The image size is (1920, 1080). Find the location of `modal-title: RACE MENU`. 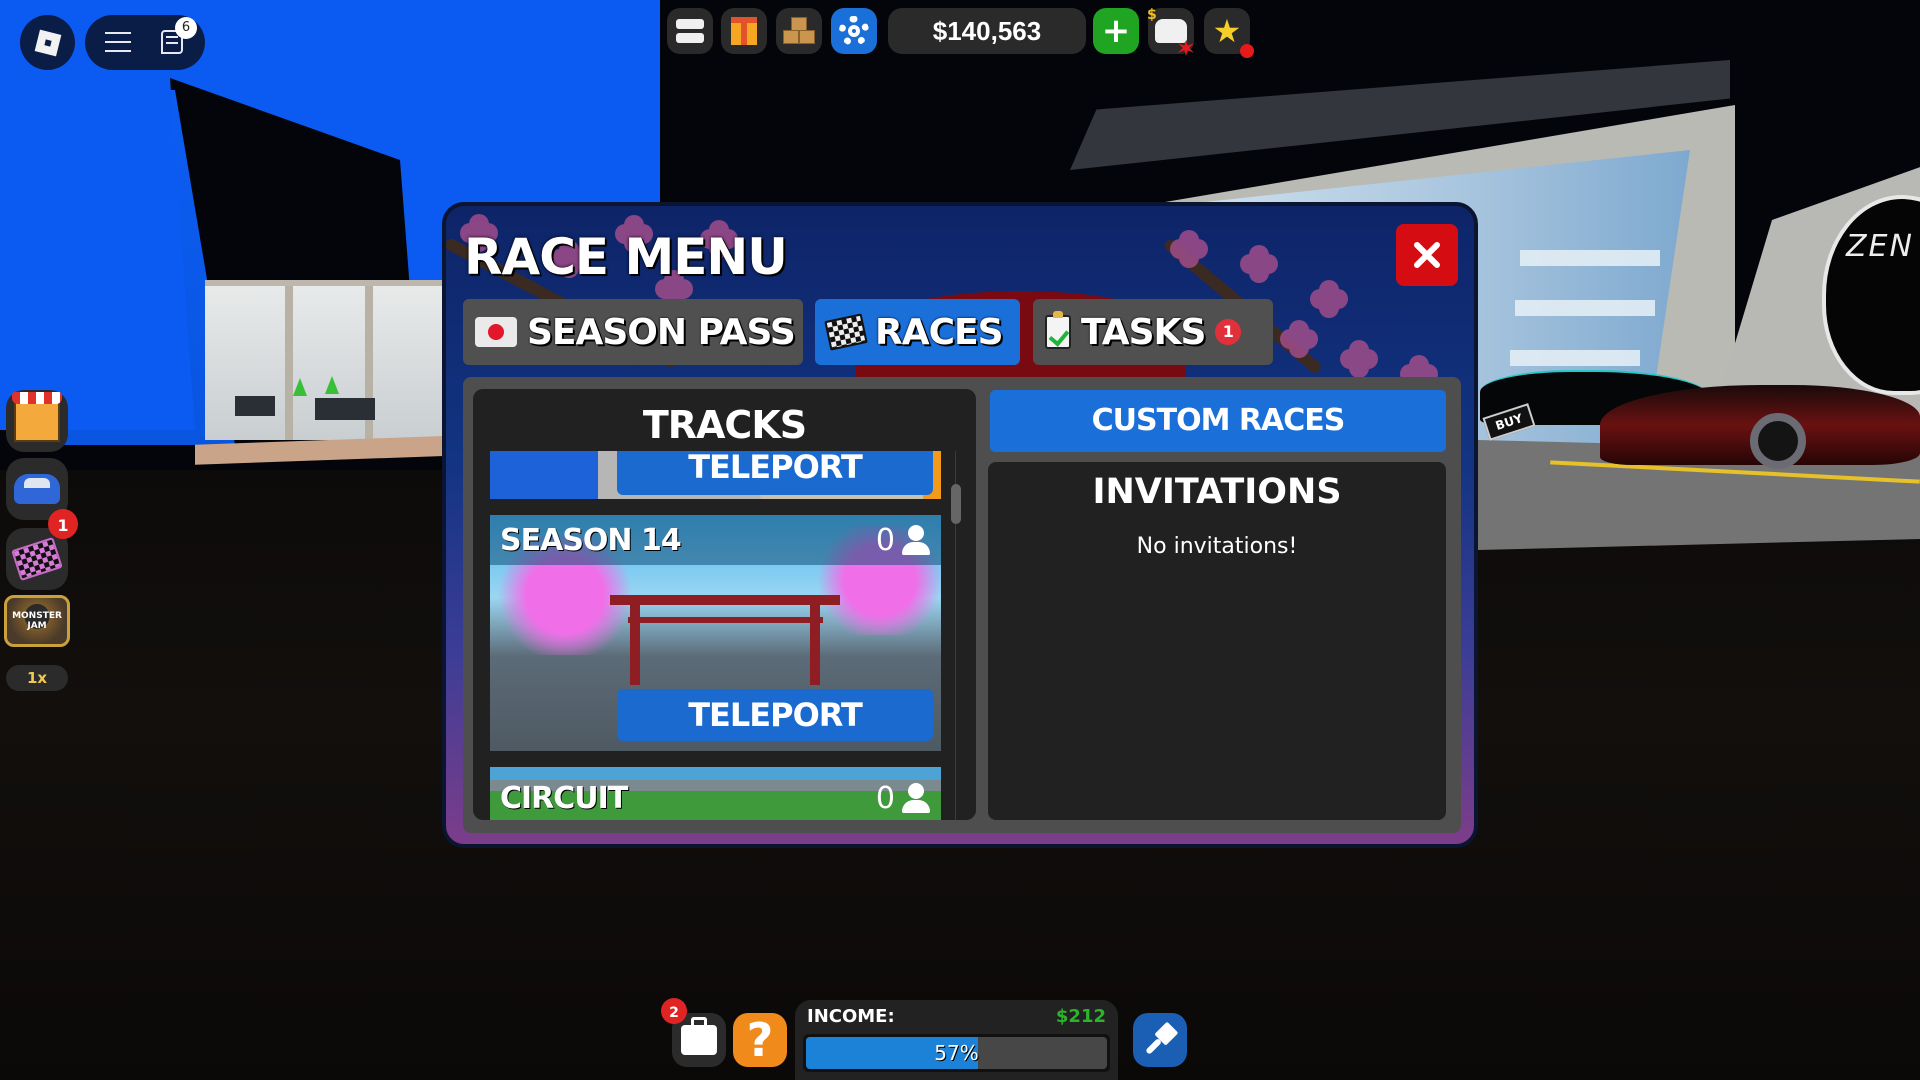

modal-title: RACE MENU is located at coordinates (626, 257).